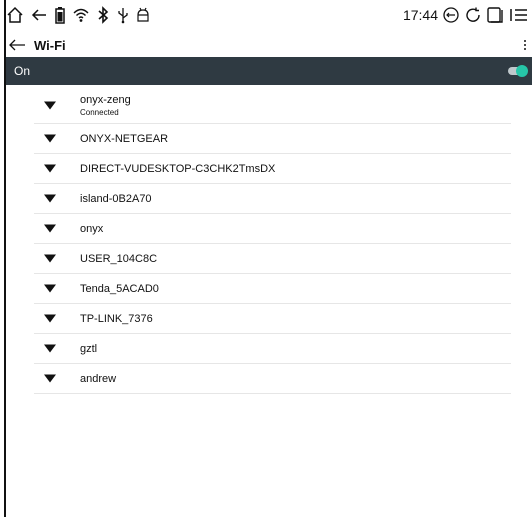  Describe the element at coordinates (269, 71) in the screenshot. I see `wifi-master-switch-bar: On` at that location.